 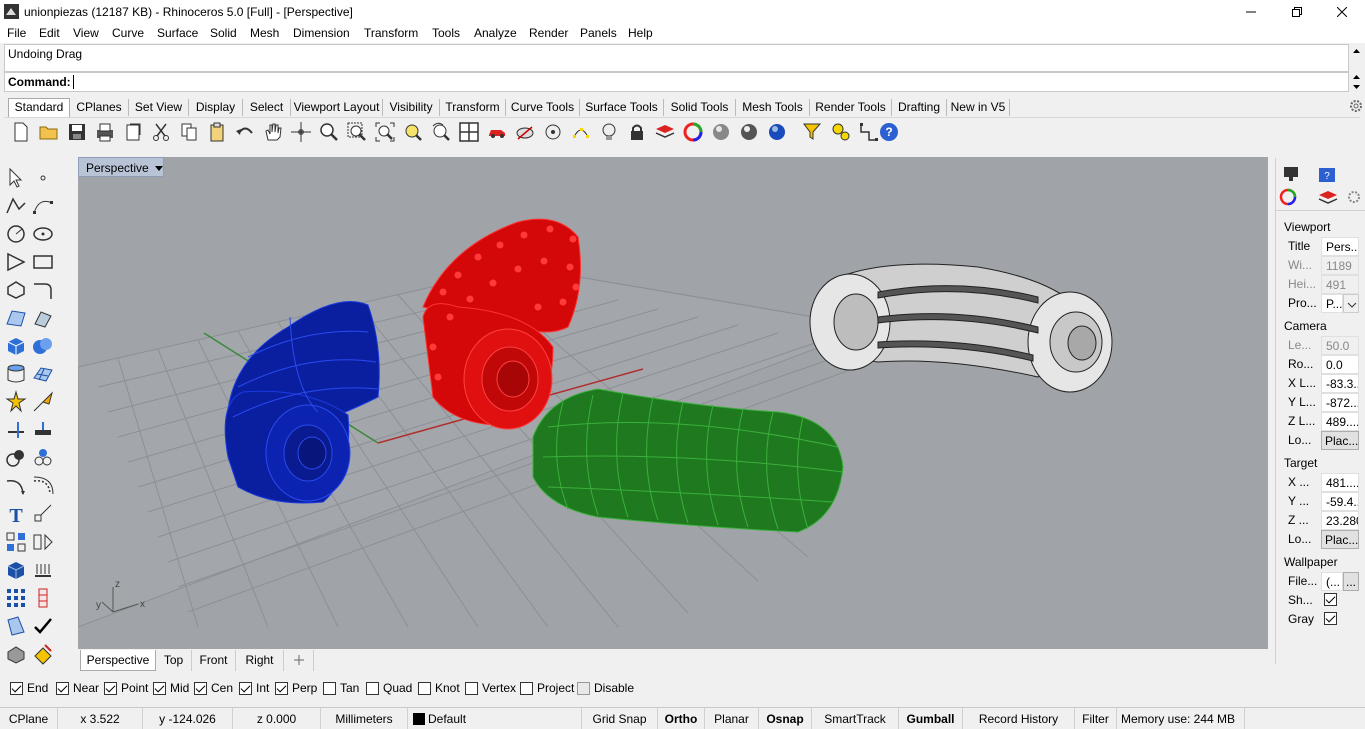 What do you see at coordinates (855, 718) in the screenshot?
I see `status-smarttrack: SmartTrack` at bounding box center [855, 718].